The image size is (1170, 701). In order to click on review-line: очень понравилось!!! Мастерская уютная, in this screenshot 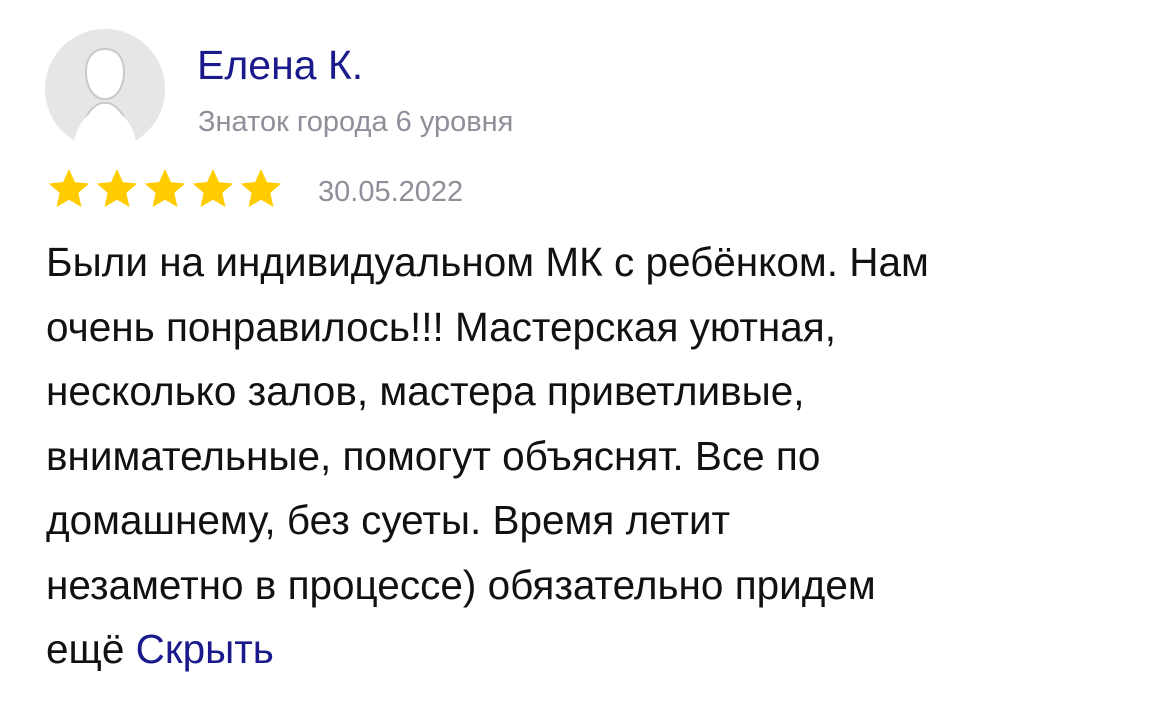, I will do `click(441, 326)`.